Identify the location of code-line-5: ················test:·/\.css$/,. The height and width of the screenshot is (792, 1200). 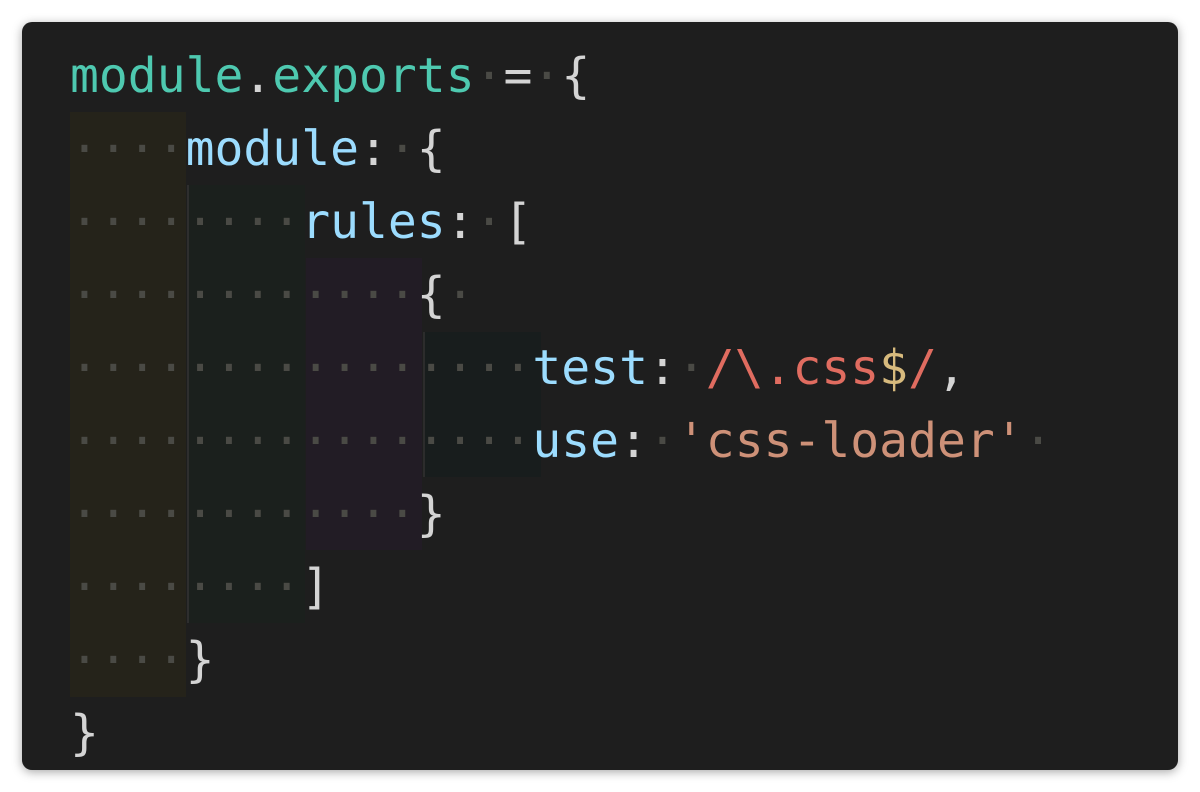
(518, 368).